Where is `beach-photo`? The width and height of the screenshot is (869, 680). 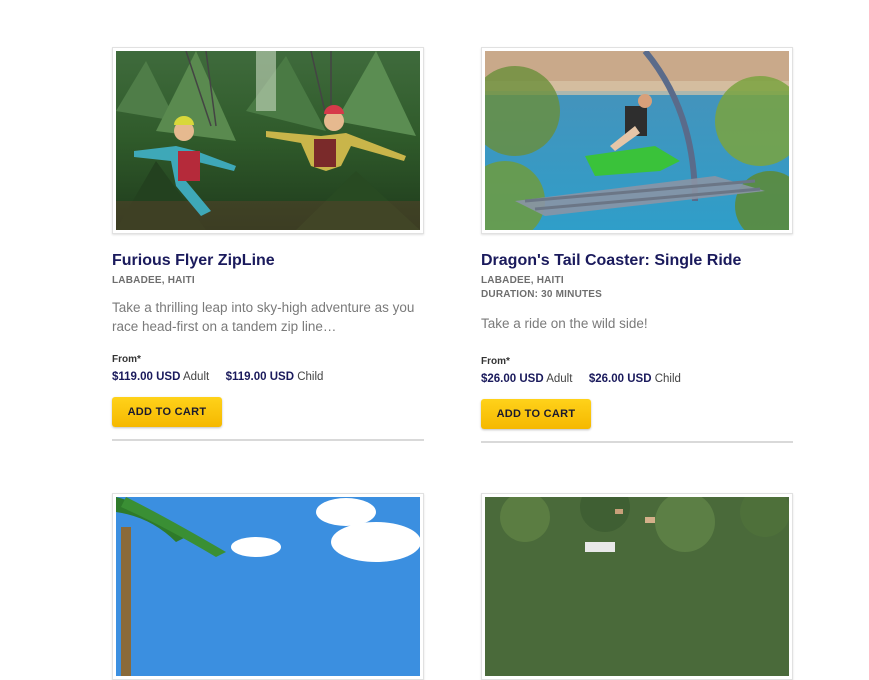
beach-photo is located at coordinates (268, 586).